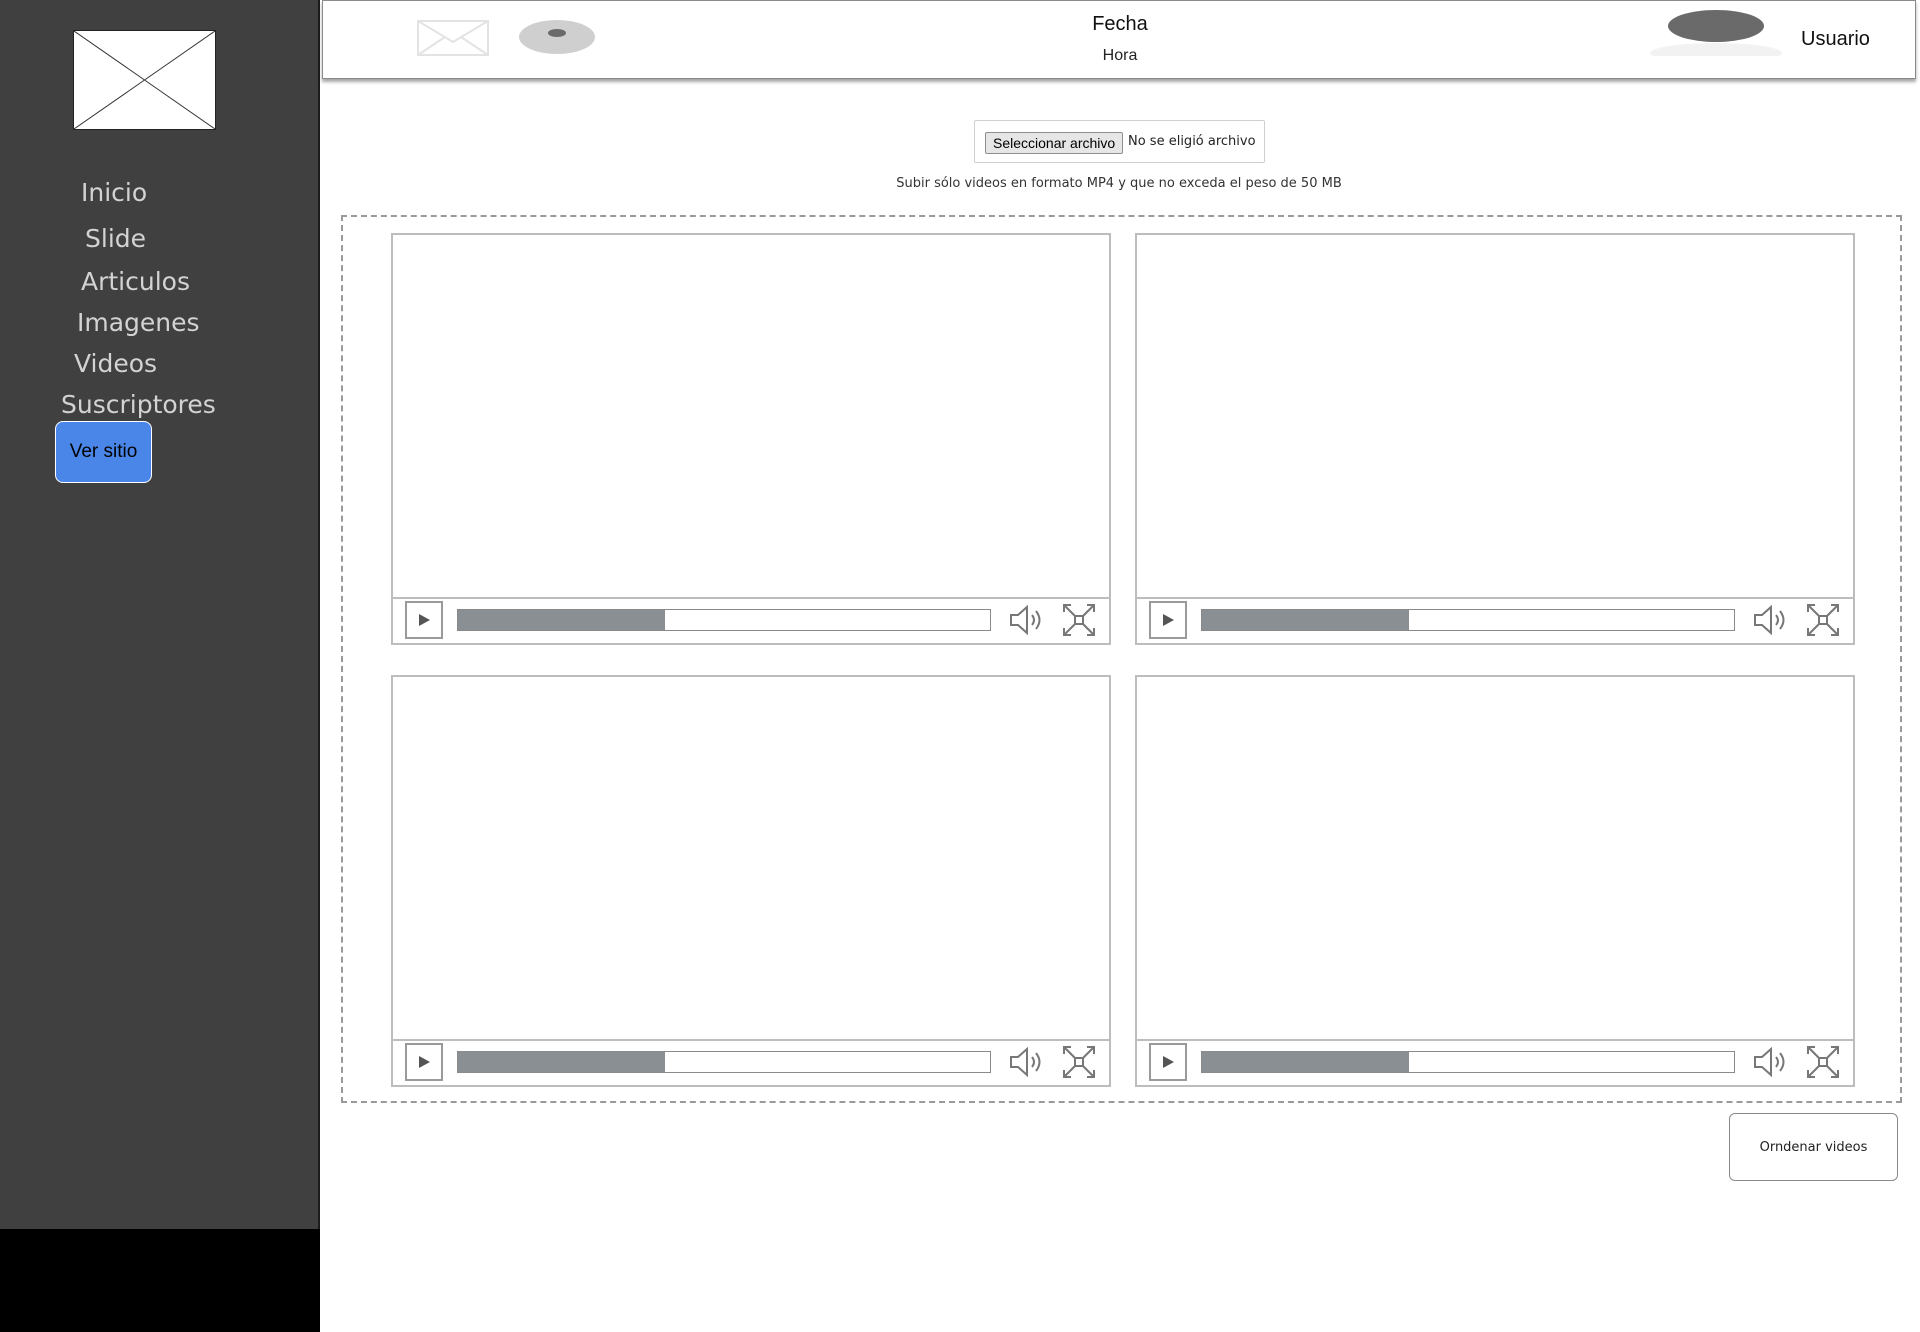 This screenshot has width=1920, height=1332. I want to click on sidebar-item-inicio: Inicio, so click(114, 192).